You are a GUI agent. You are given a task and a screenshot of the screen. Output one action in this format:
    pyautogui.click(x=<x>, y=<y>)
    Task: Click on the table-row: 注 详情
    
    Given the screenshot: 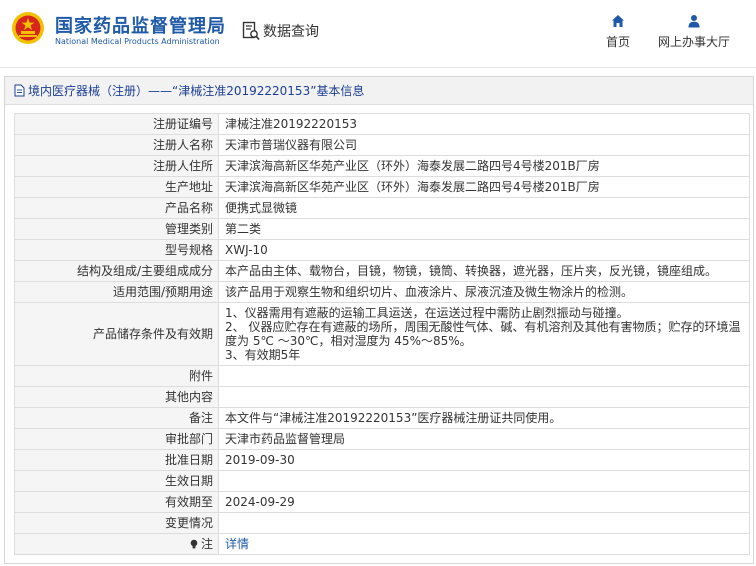 What is the action you would take?
    pyautogui.click(x=382, y=544)
    